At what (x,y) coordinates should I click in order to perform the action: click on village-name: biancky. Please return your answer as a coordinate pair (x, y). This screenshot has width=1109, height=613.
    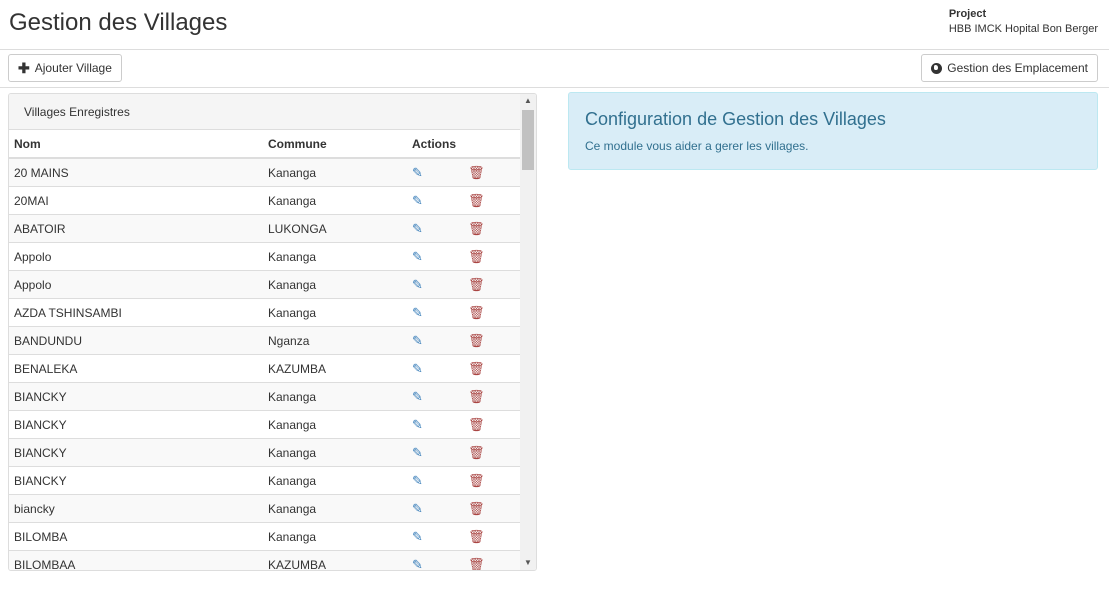
    Looking at the image, I should click on (136, 508).